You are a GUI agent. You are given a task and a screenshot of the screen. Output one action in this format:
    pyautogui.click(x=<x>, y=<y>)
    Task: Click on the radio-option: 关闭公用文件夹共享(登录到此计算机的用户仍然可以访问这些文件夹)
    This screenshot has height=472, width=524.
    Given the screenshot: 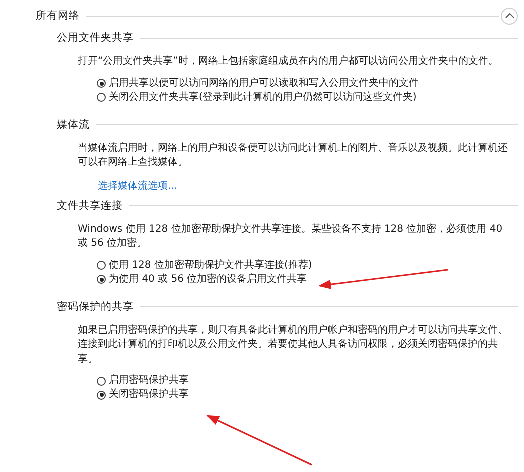 What is the action you would take?
    pyautogui.click(x=257, y=97)
    